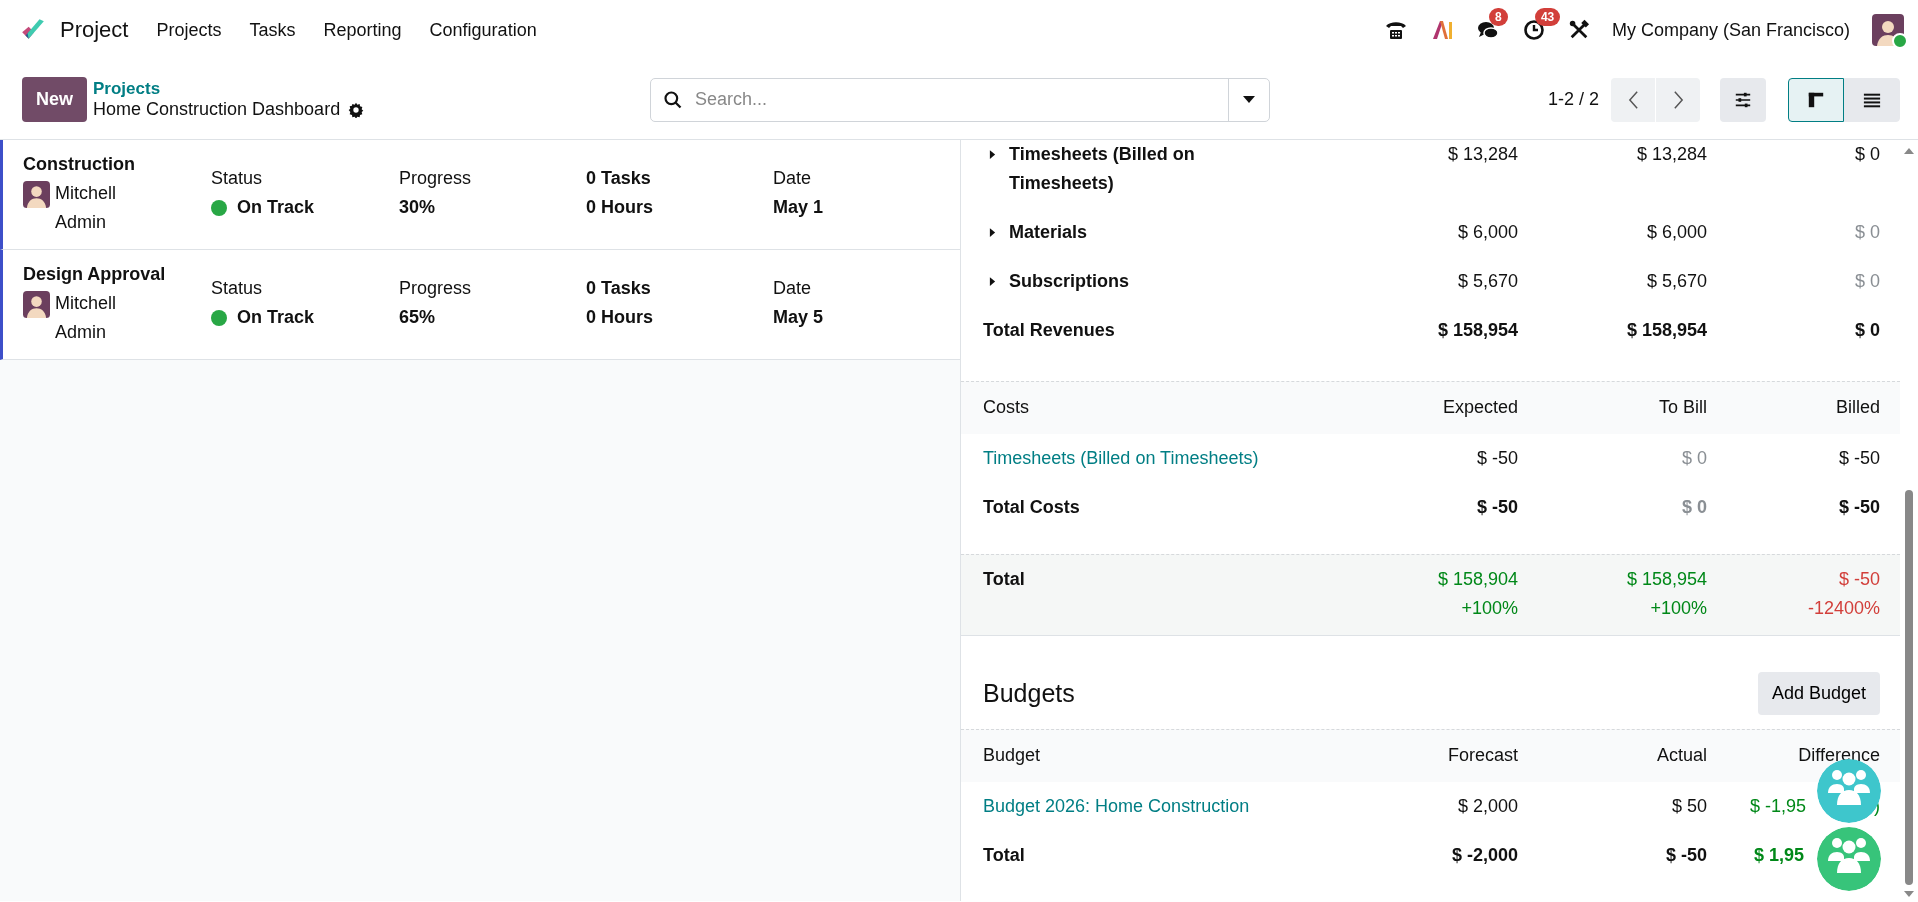 The width and height of the screenshot is (1918, 902). Describe the element at coordinates (1857, 407) in the screenshot. I see `column-header: Billed` at that location.